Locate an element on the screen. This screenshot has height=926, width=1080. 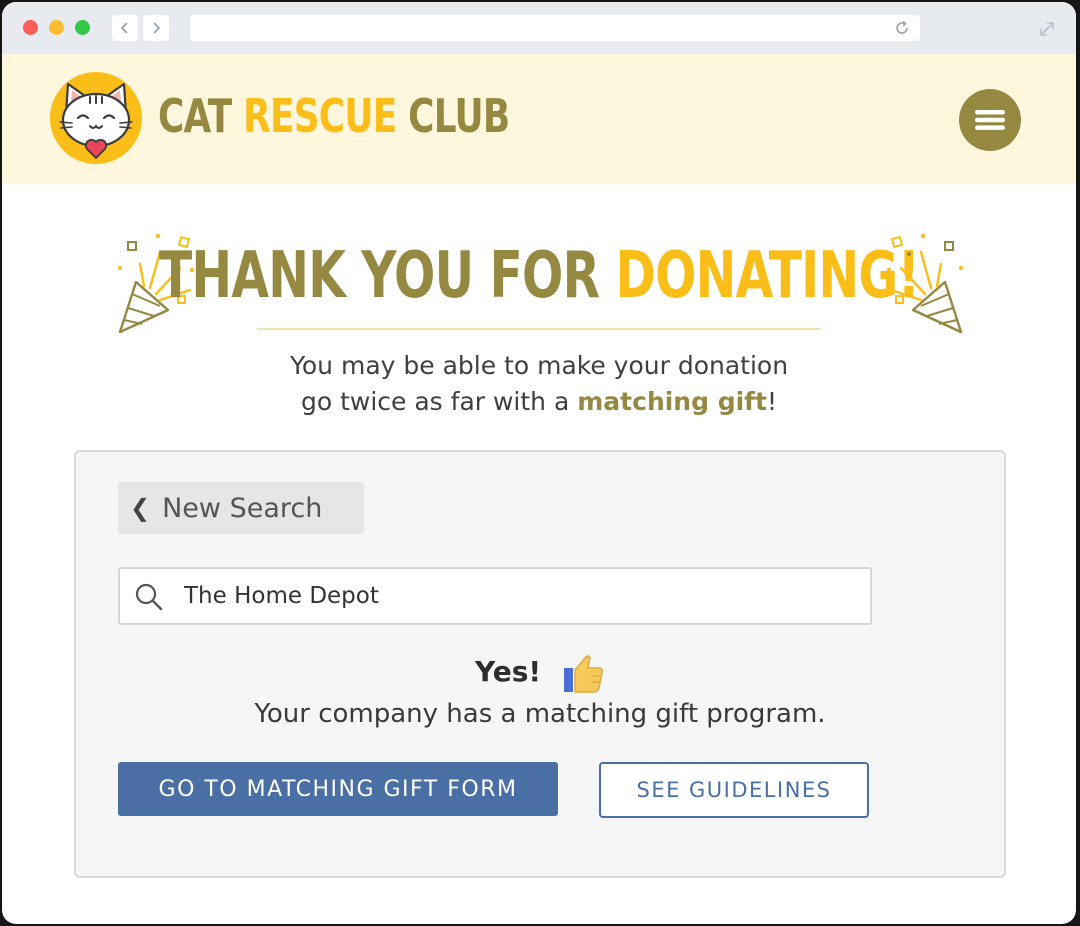
see-guidelines-button: SEE GUIDELINES is located at coordinates (734, 790).